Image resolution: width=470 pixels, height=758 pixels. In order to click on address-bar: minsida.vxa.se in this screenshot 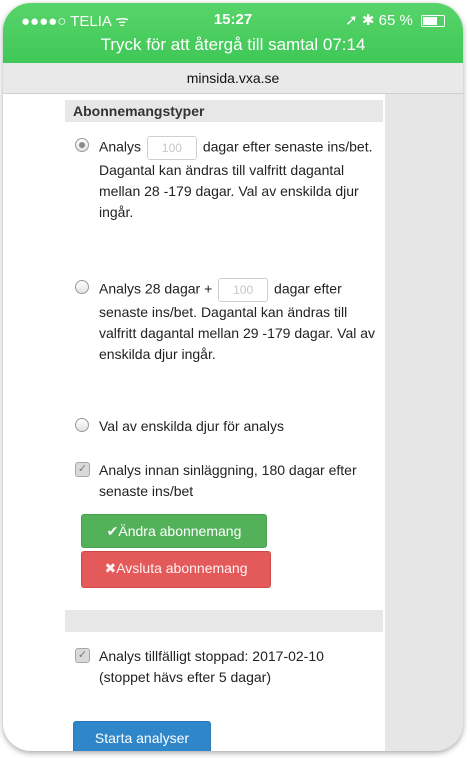, I will do `click(233, 78)`.